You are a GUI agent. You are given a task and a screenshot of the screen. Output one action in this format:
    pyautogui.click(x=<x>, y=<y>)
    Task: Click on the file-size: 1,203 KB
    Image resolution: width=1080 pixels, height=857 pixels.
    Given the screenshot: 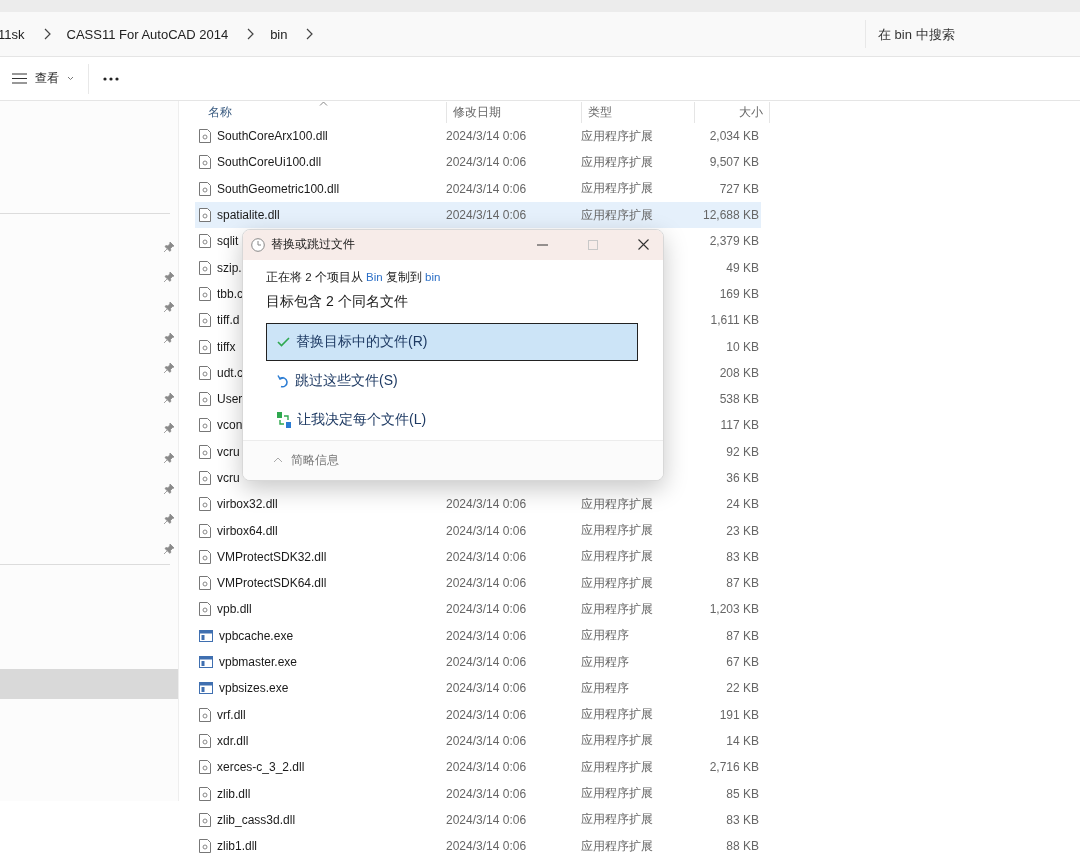 What is the action you would take?
    pyautogui.click(x=734, y=609)
    